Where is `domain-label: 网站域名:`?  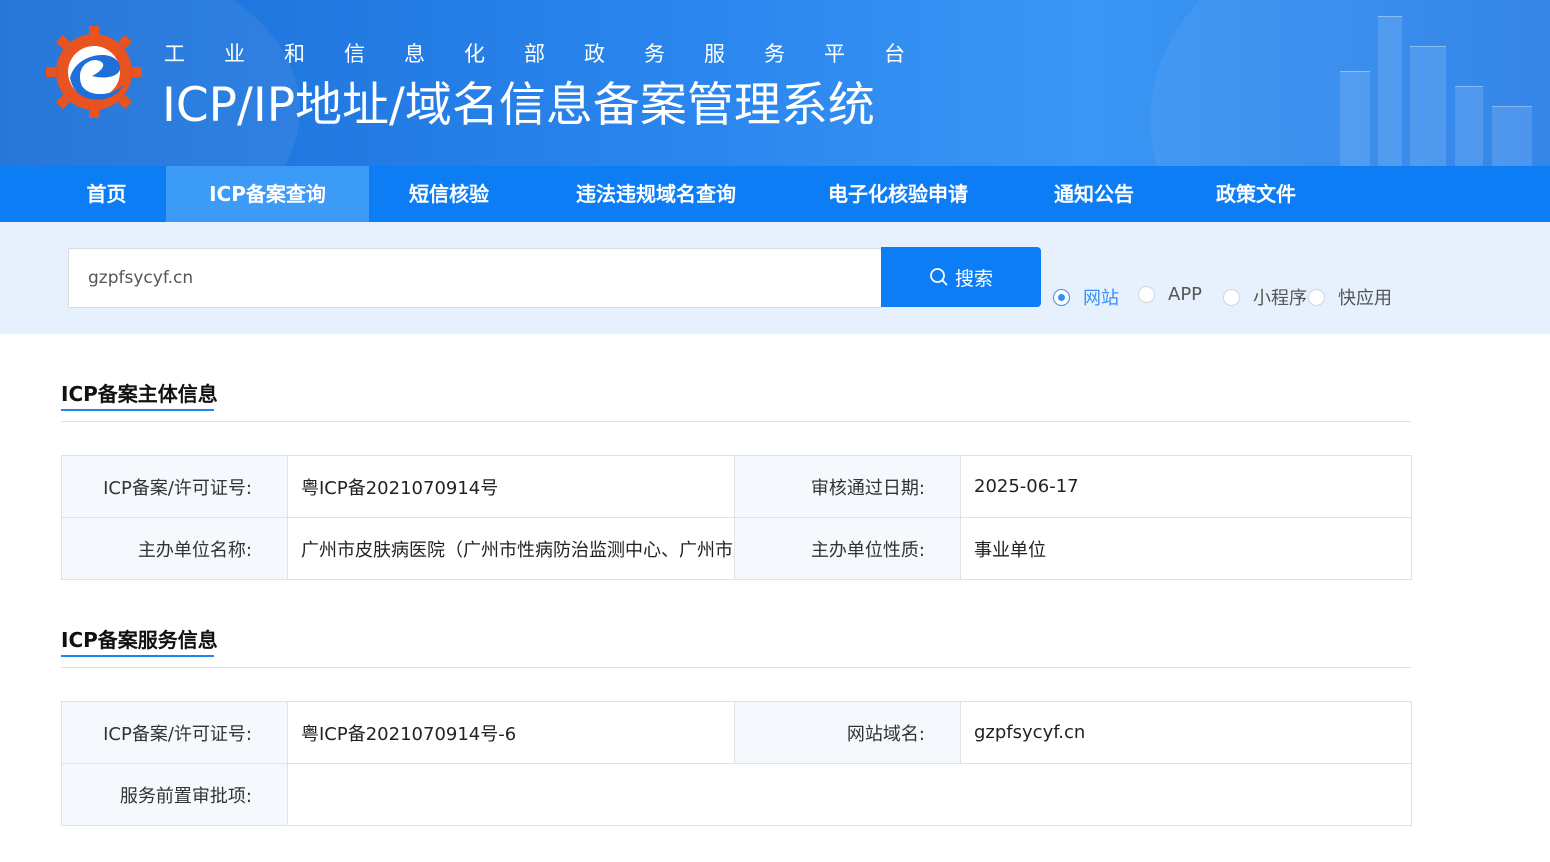 domain-label: 网站域名: is located at coordinates (847, 732).